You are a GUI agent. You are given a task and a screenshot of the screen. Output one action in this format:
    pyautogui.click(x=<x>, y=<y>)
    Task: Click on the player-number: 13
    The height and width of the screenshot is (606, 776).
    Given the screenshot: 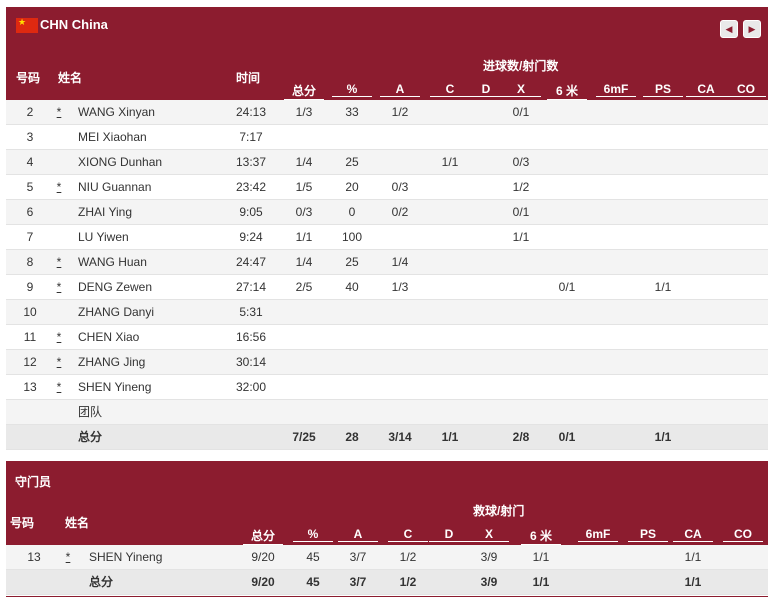 What is the action you would take?
    pyautogui.click(x=30, y=387)
    